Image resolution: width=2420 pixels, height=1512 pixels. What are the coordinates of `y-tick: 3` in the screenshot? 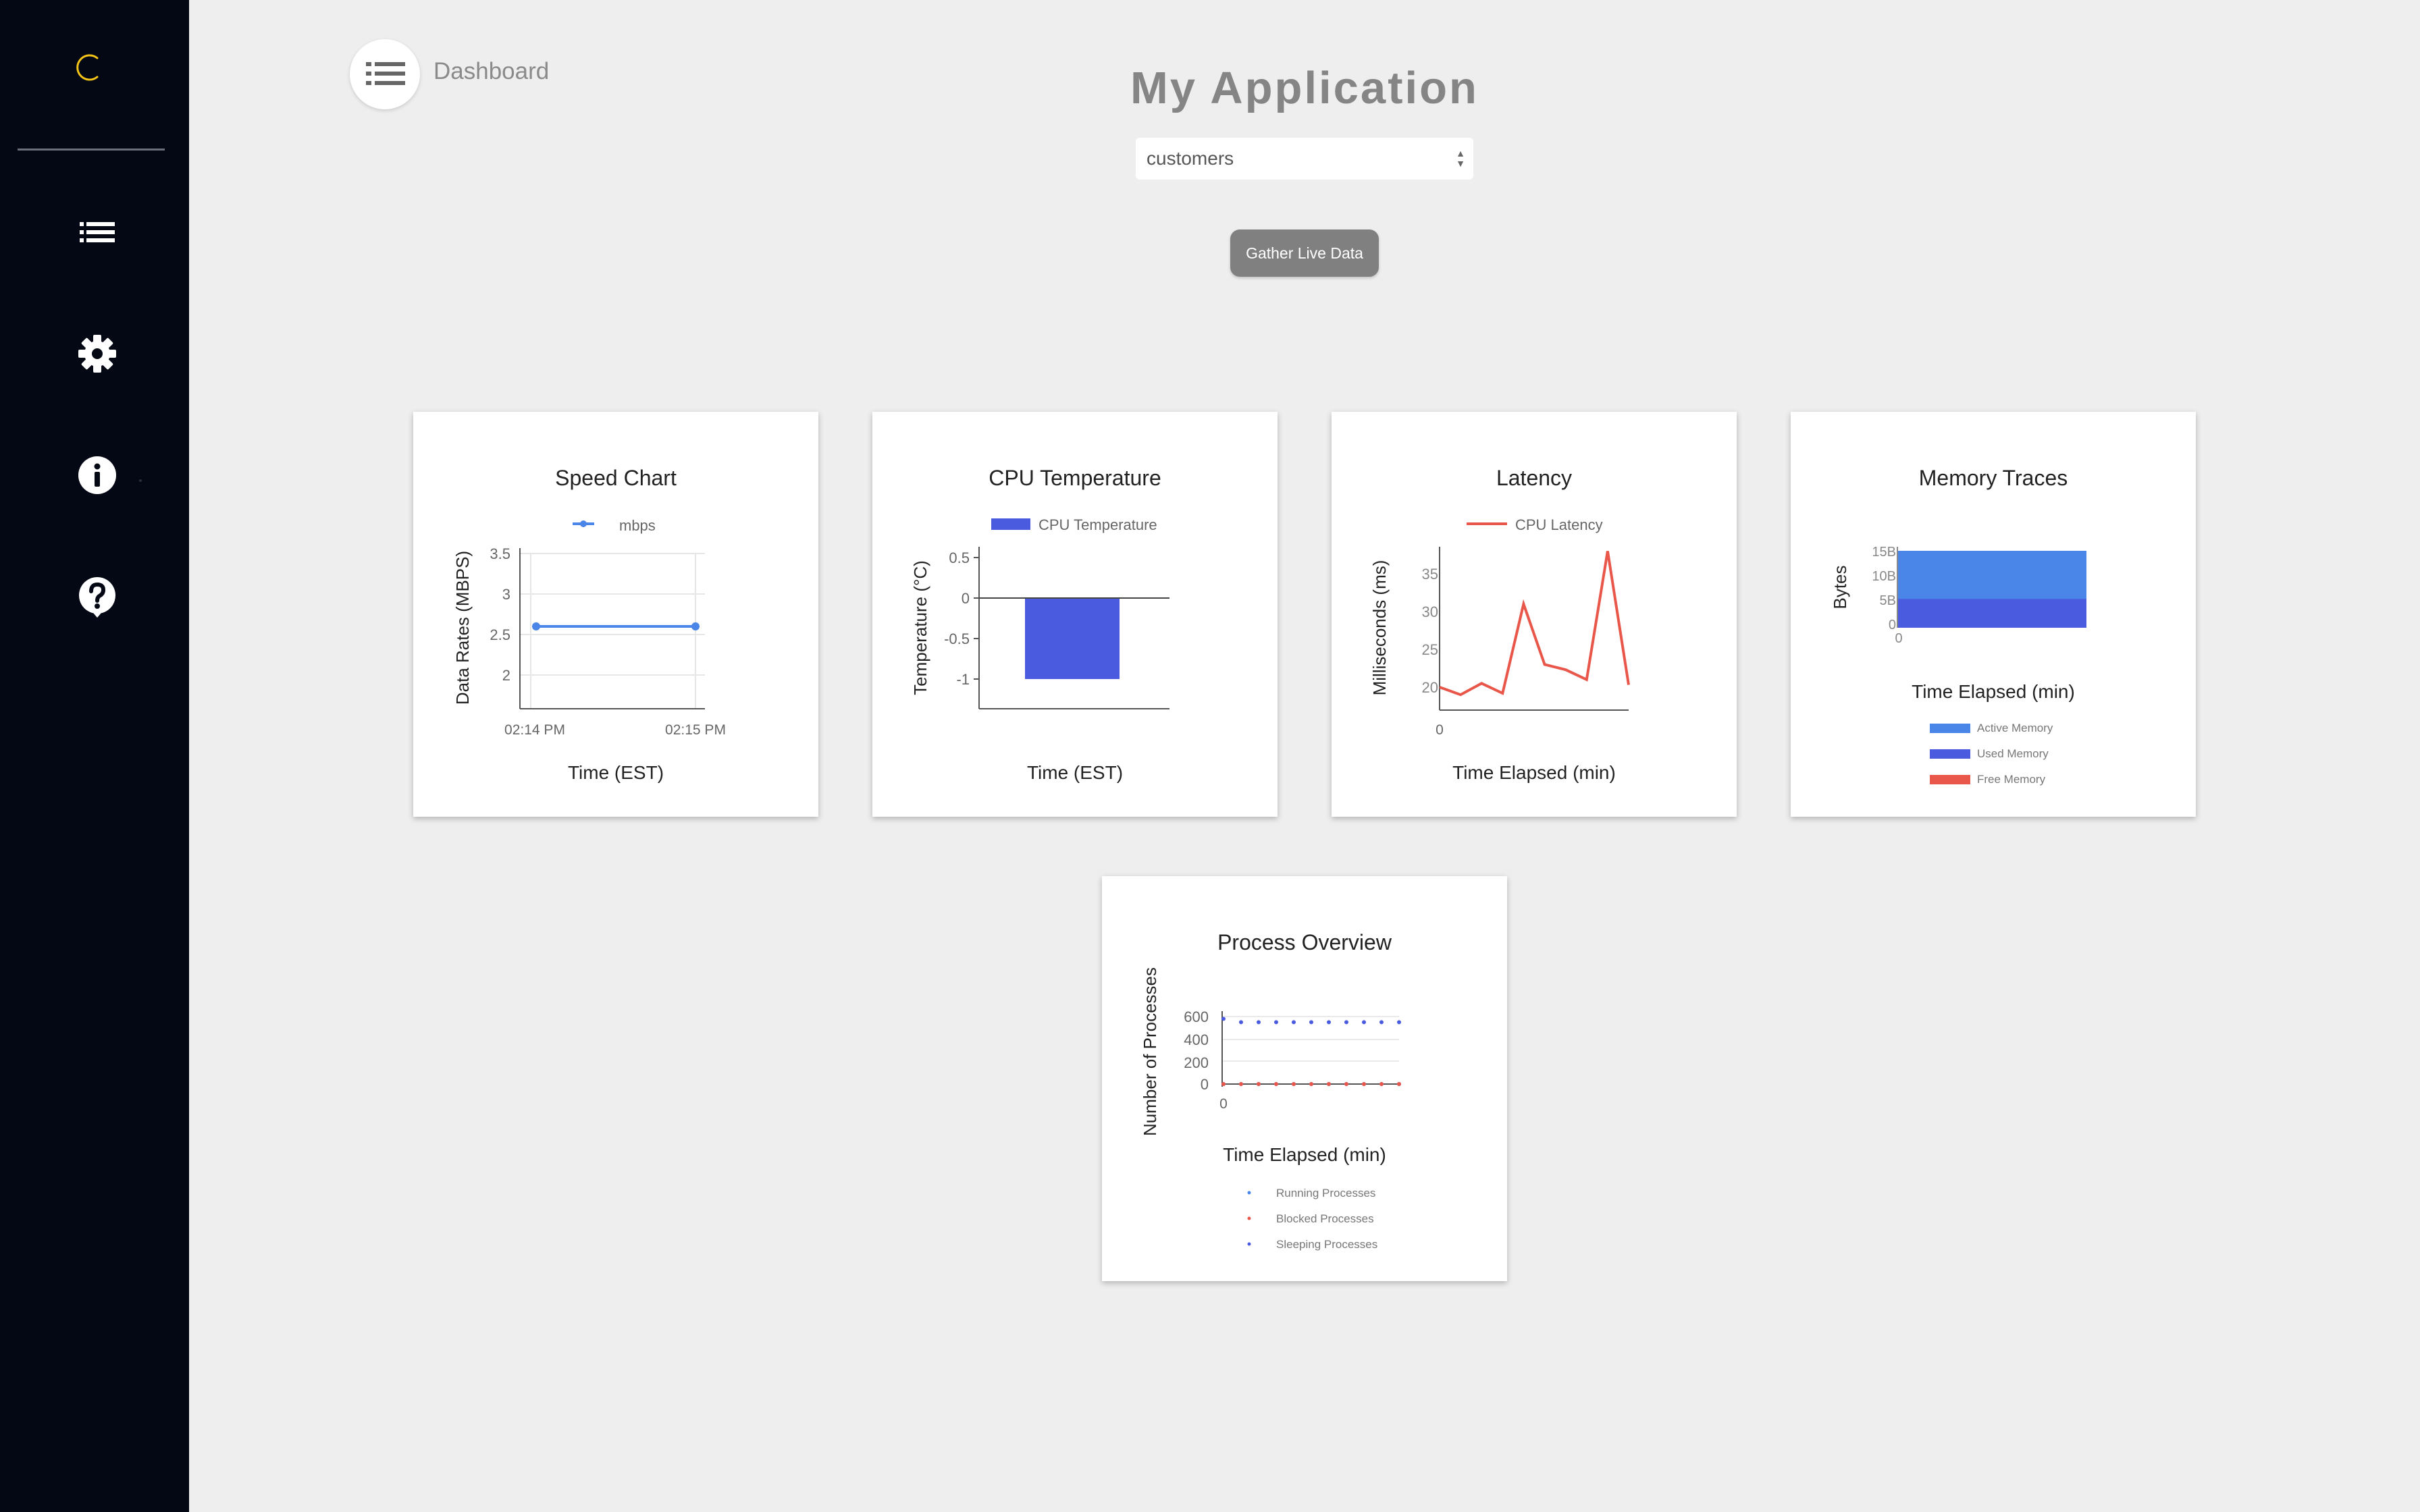 It's located at (506, 594).